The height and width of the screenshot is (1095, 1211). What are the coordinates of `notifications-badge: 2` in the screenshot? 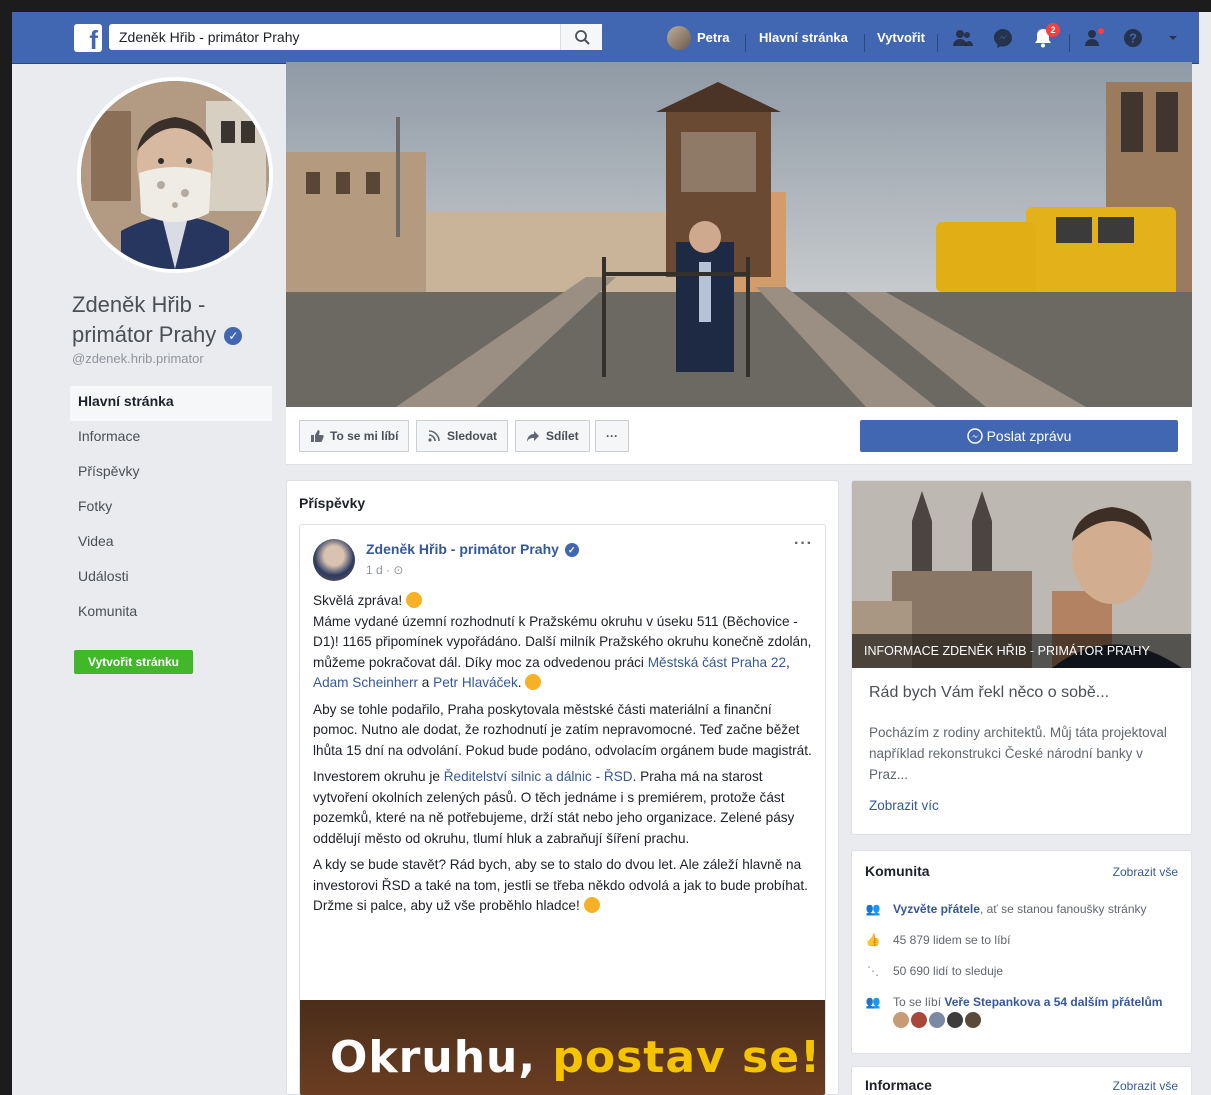 It's located at (1053, 30).